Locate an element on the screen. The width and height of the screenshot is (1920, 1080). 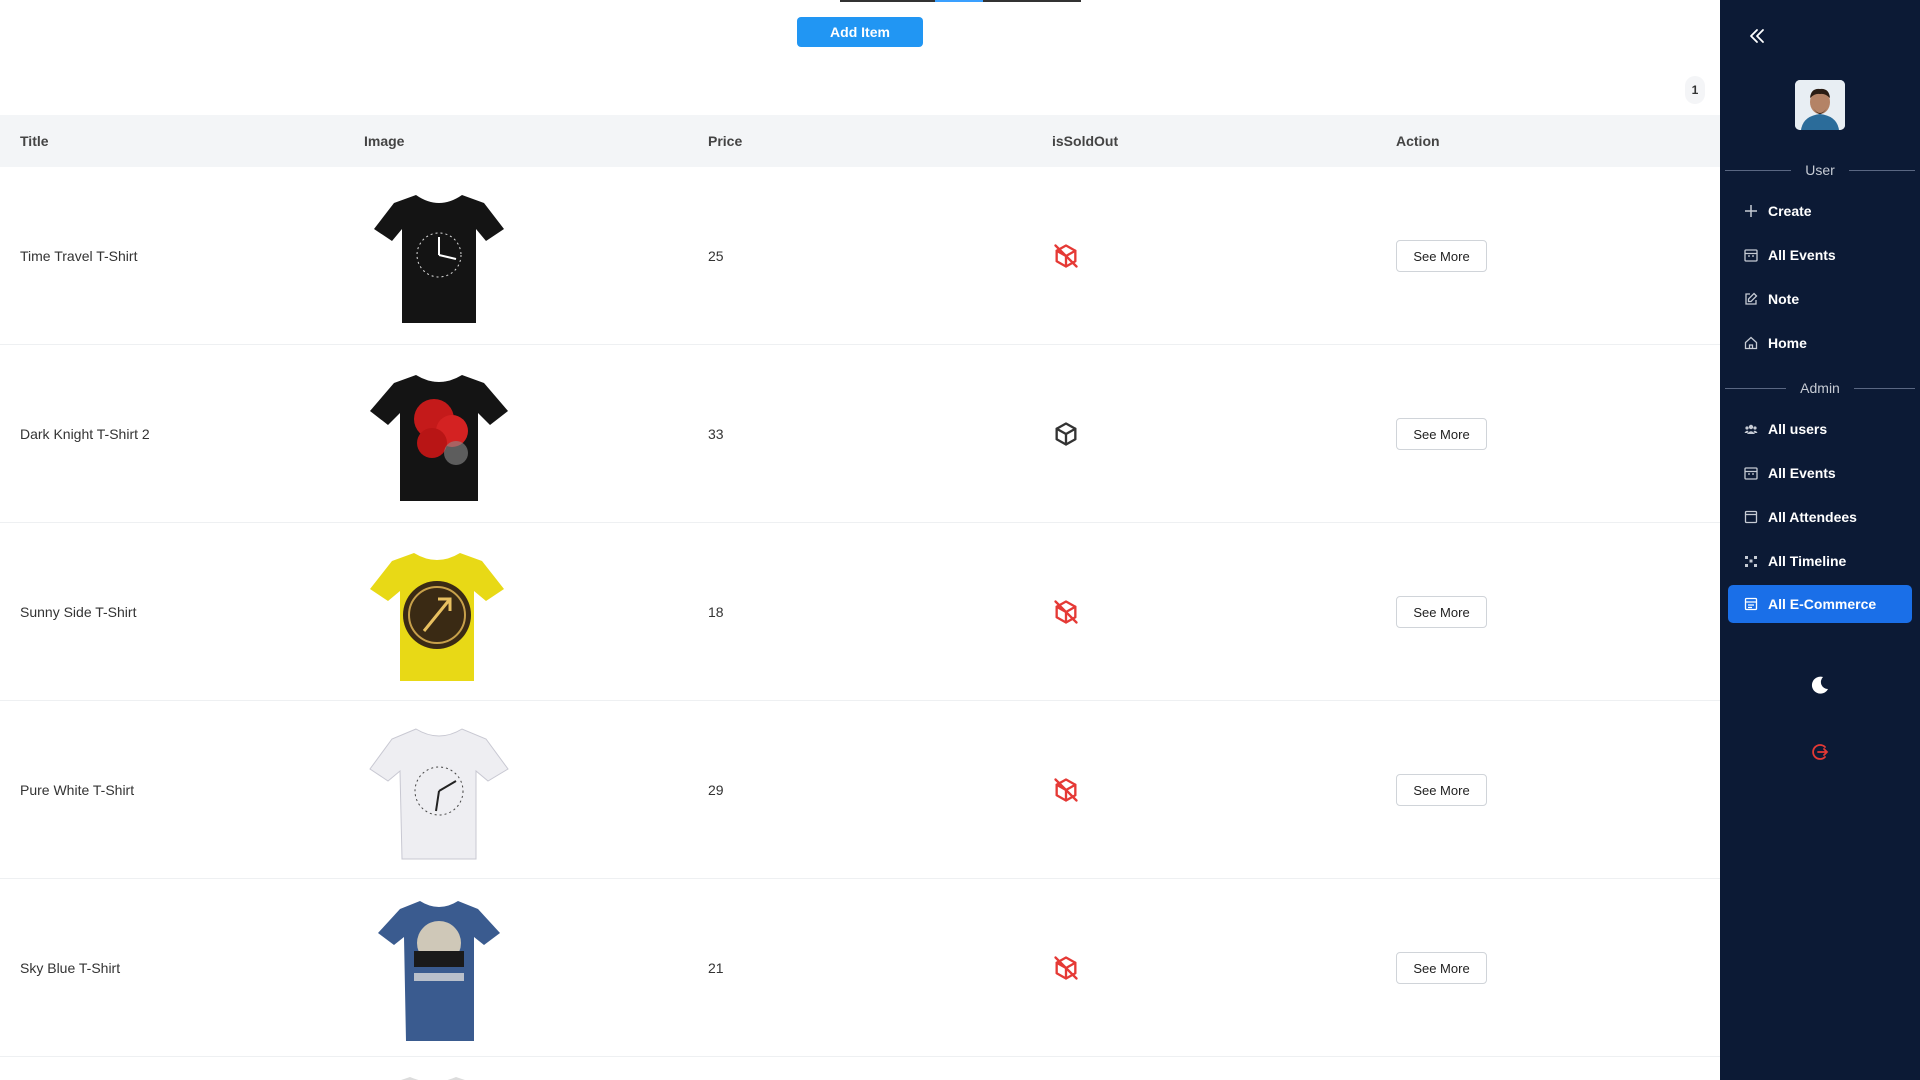
sidebar-item-home: Home is located at coordinates (1820, 343).